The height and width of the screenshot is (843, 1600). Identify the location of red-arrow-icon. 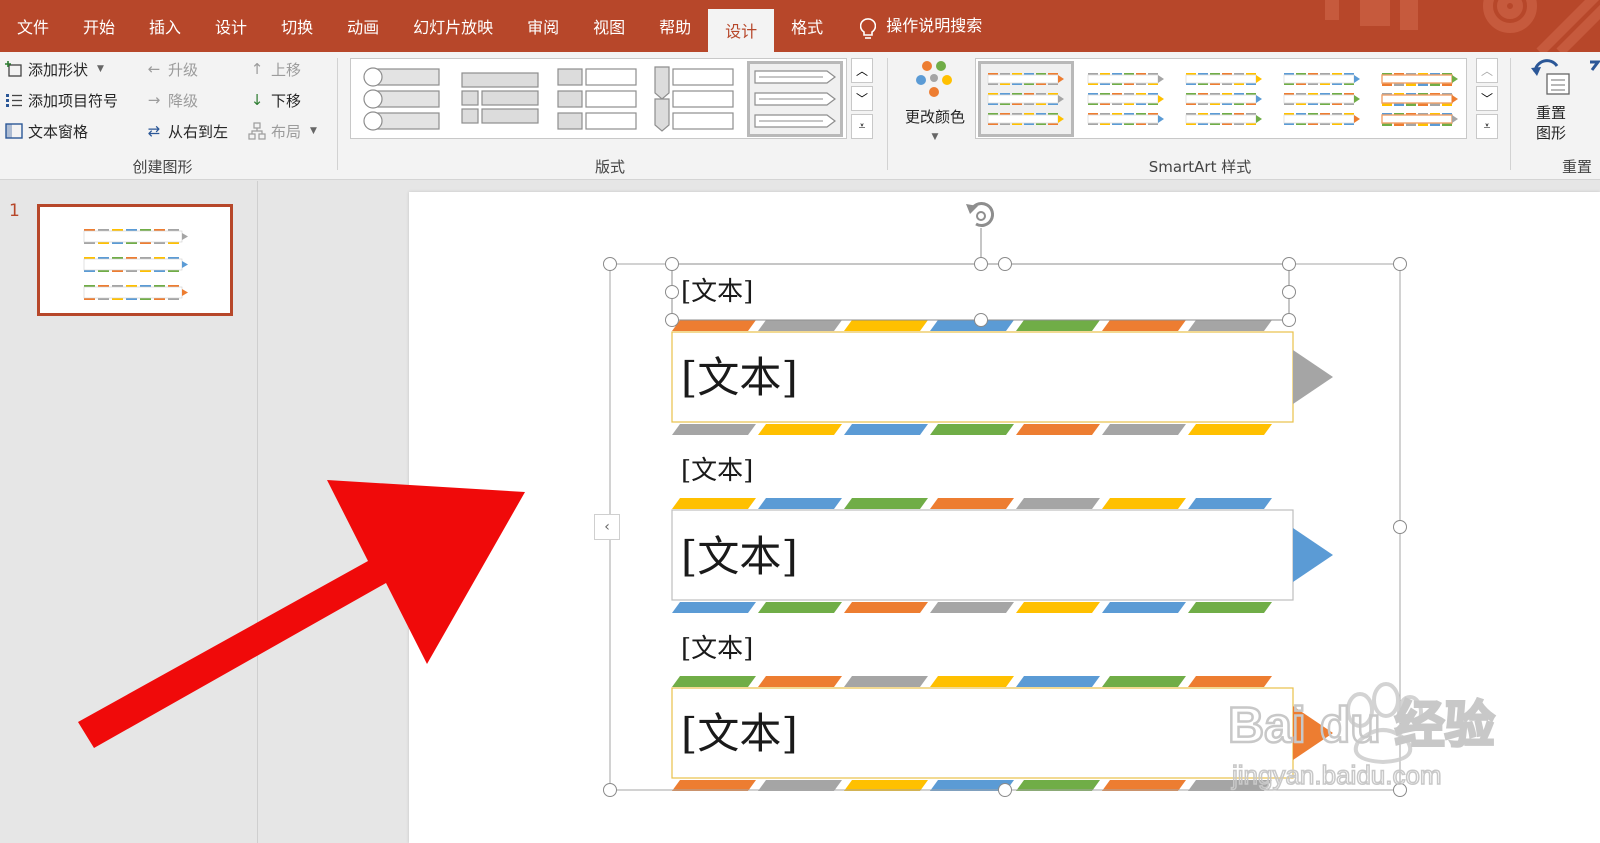
(301, 614).